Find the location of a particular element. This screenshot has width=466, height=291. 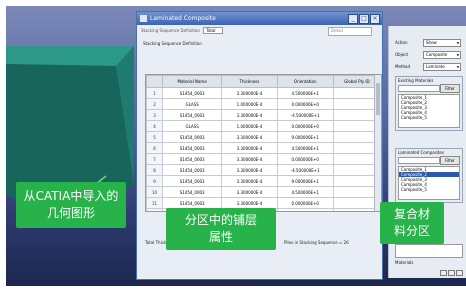

minimize-icon: _ is located at coordinates (353, 19).